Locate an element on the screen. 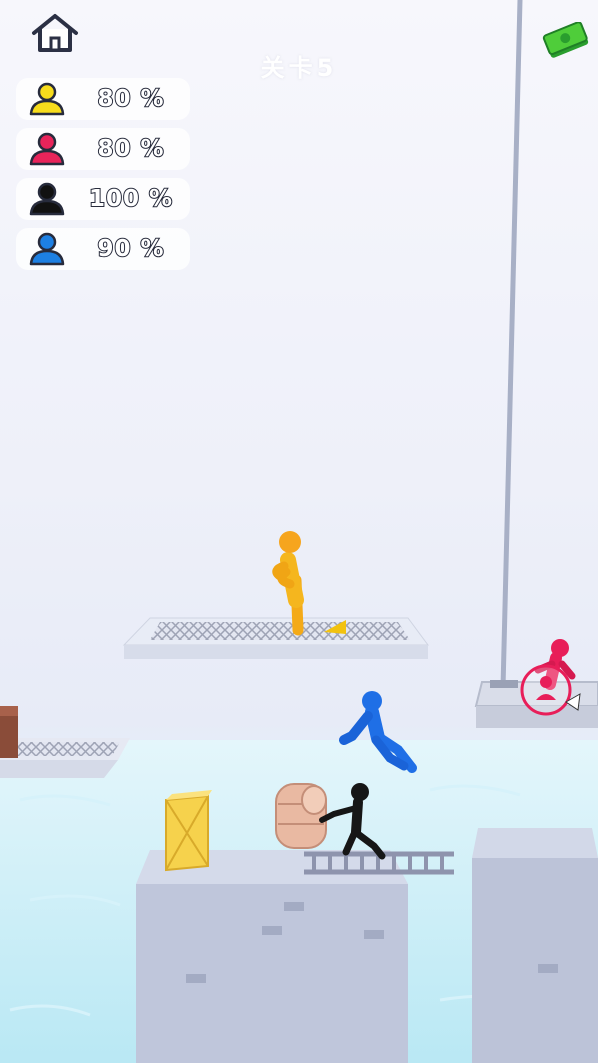  ranking-list: 80 % 80 % 100 % 90 % is located at coordinates (103, 178).